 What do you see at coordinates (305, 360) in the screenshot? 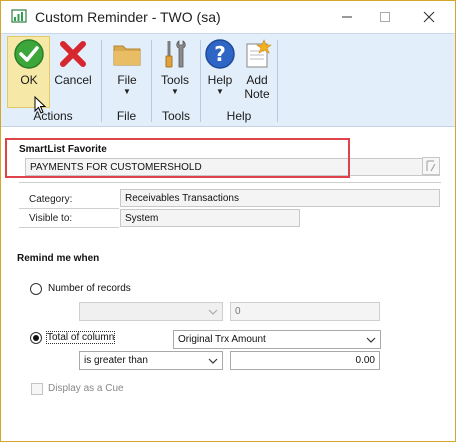
I see `amount-field: 0.00` at bounding box center [305, 360].